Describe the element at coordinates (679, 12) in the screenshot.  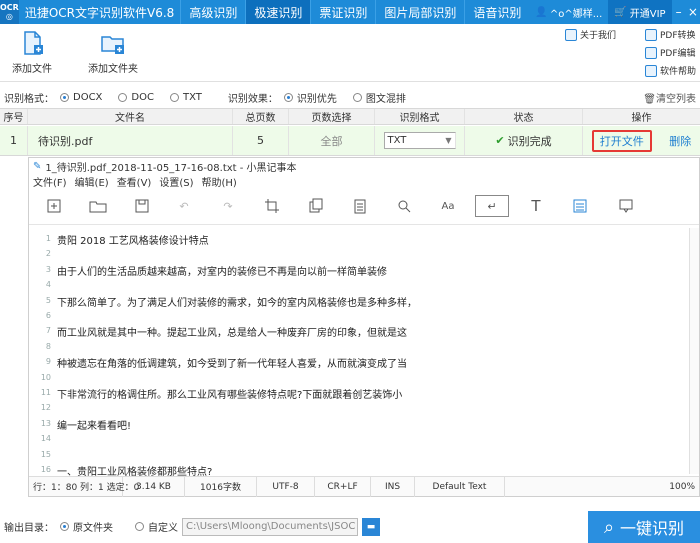
I see `minimize-icon: –` at that location.